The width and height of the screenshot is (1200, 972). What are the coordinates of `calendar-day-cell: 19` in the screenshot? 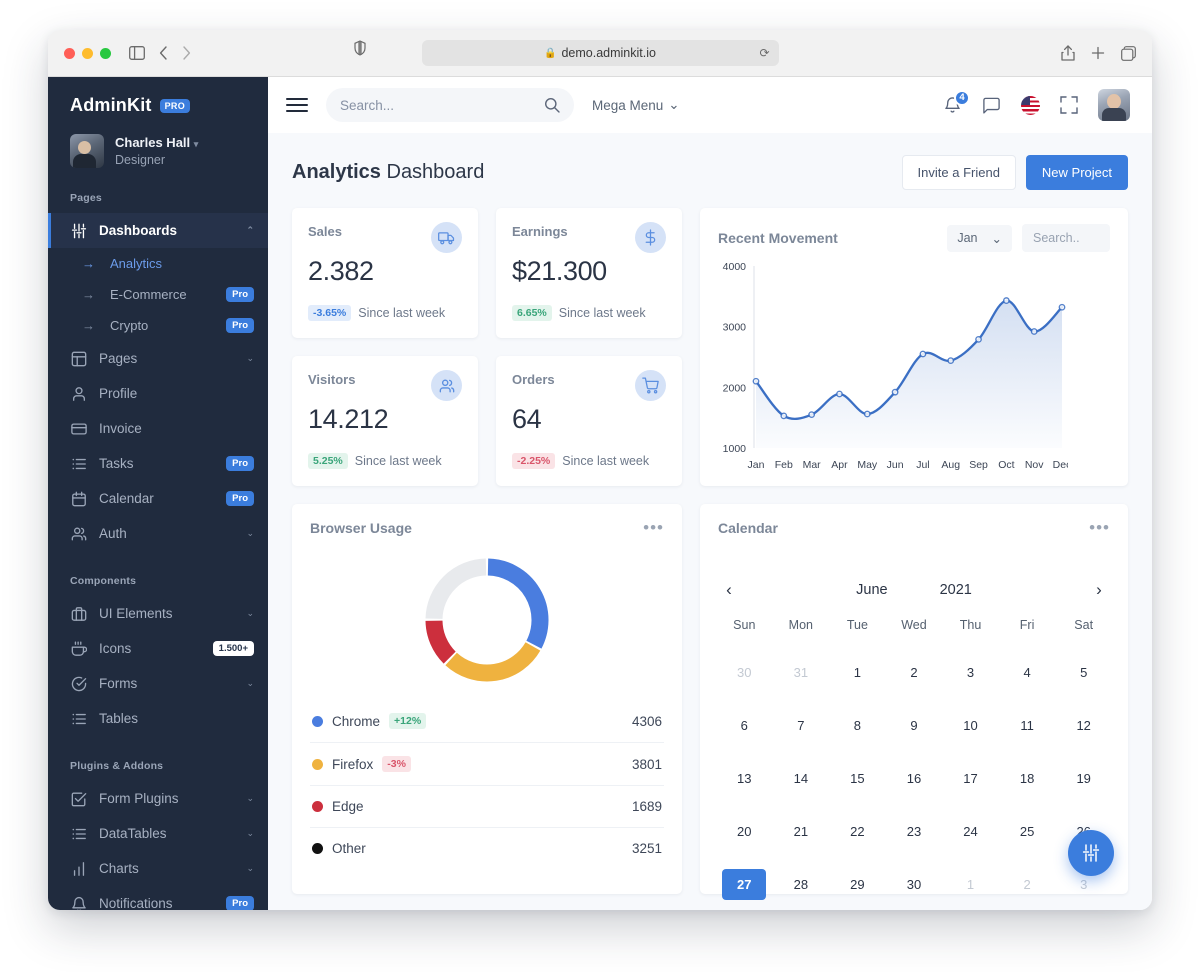 It's located at (1083, 778).